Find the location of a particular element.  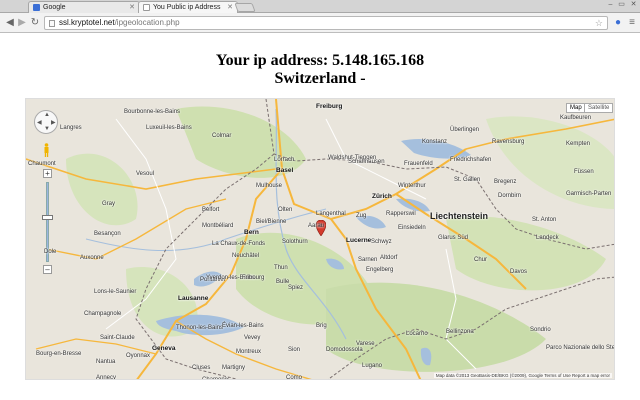

map-label: Solothurn is located at coordinates (295, 242).